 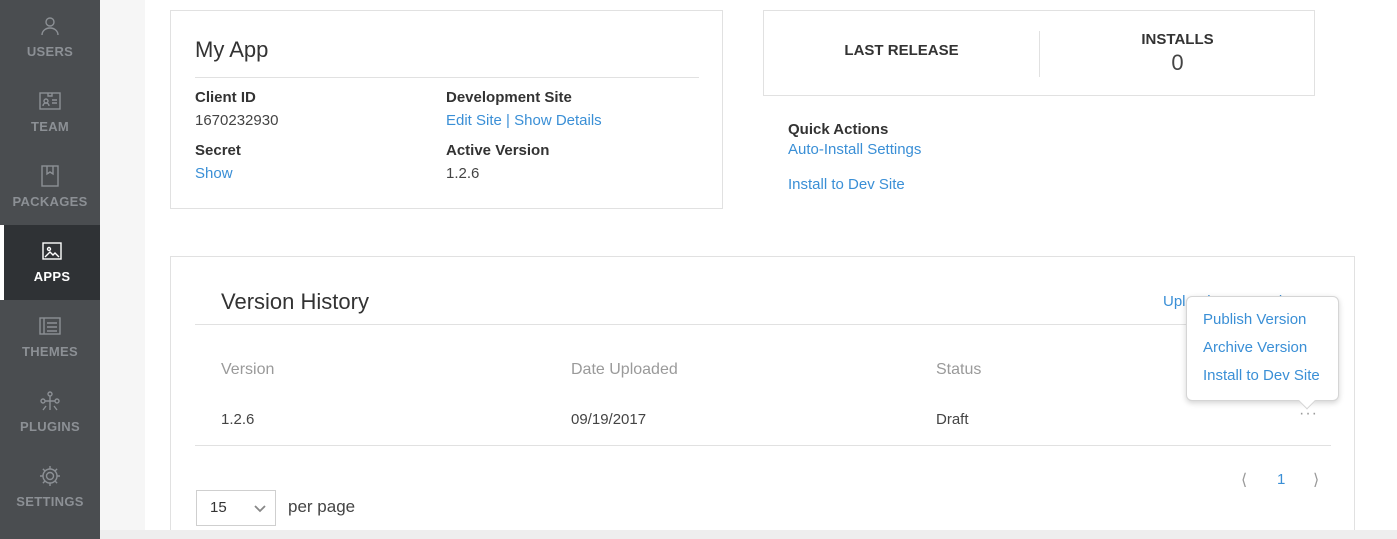 I want to click on version-history-title: Version History, so click(x=295, y=301).